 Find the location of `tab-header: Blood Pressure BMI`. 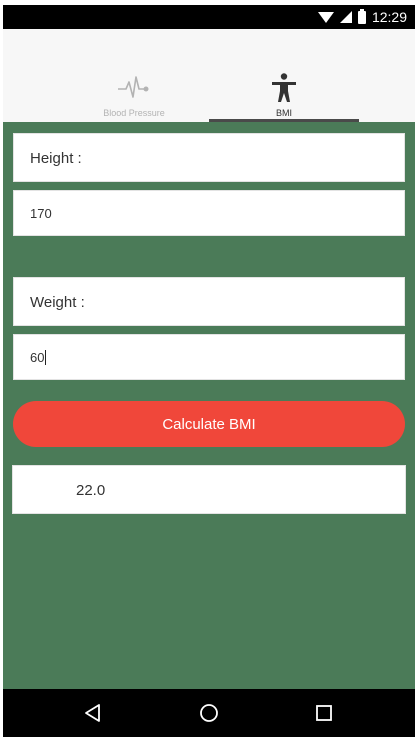

tab-header: Blood Pressure BMI is located at coordinates (209, 75).